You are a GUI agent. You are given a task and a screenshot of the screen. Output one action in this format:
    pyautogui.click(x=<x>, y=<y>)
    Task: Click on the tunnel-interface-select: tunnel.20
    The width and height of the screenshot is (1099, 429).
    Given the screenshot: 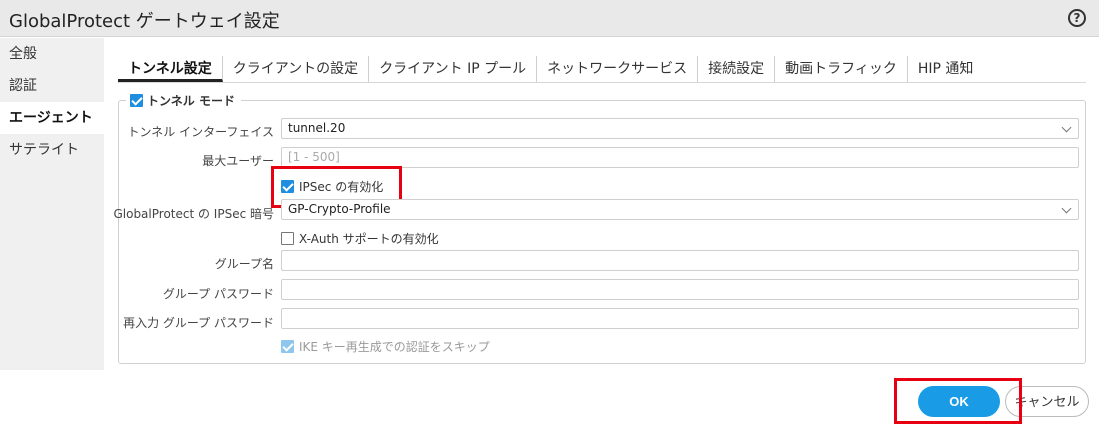 What is the action you would take?
    pyautogui.click(x=680, y=128)
    